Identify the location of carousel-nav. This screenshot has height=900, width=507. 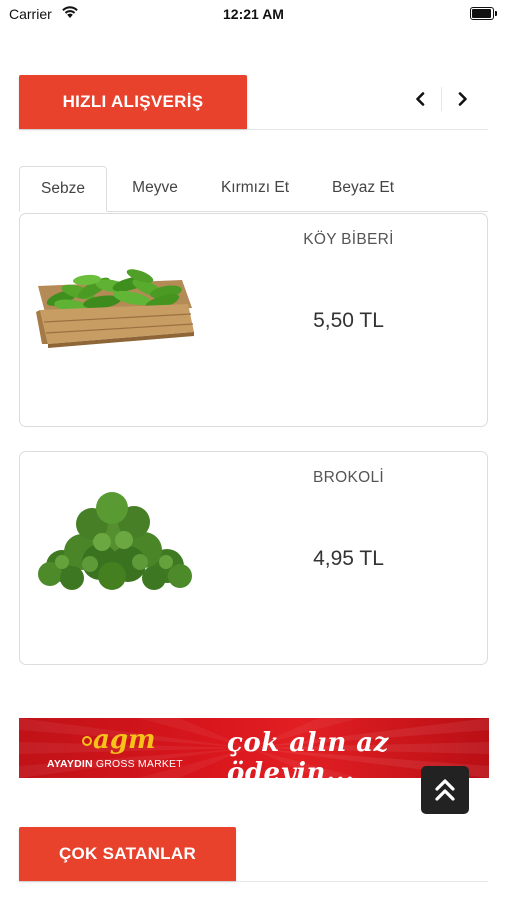
(441, 99).